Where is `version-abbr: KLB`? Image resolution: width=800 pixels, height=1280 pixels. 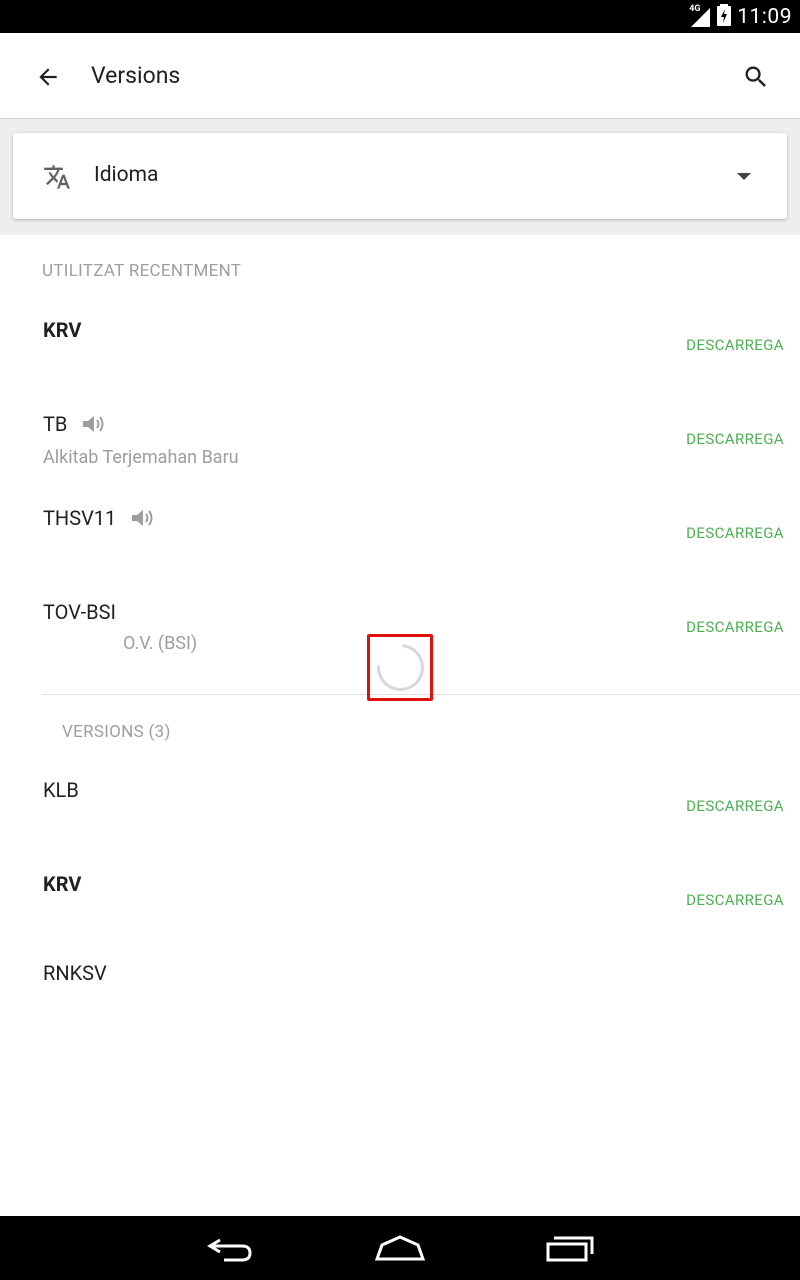
version-abbr: KLB is located at coordinates (61, 790).